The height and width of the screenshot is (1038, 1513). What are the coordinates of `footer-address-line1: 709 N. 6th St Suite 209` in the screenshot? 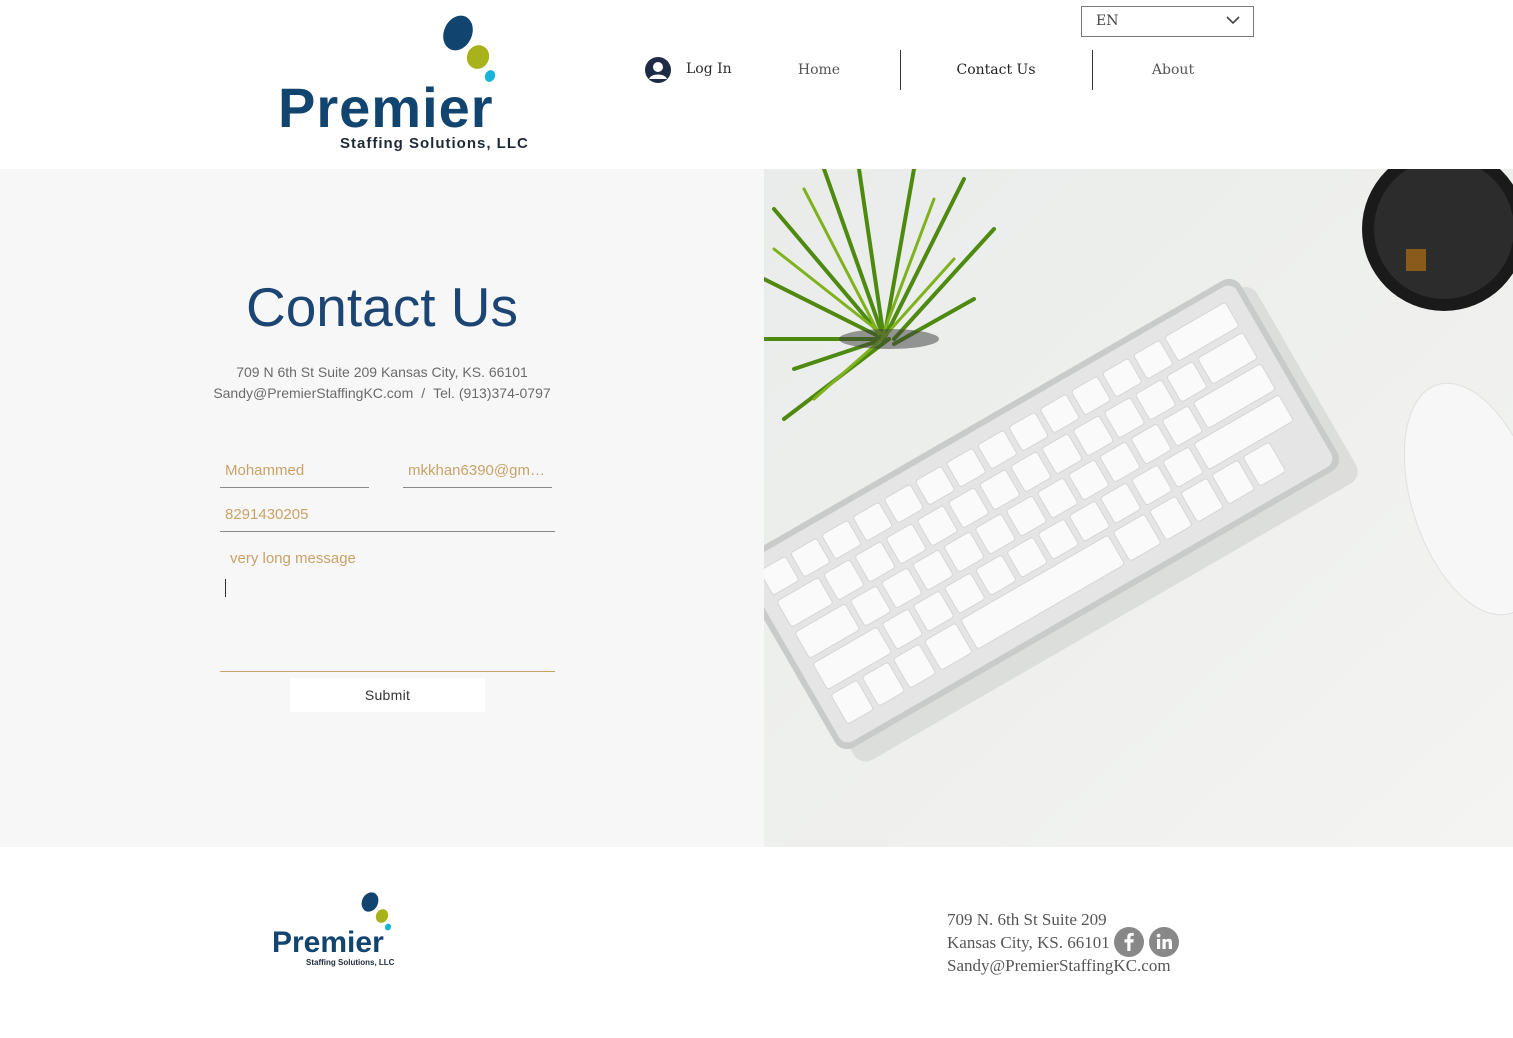 It's located at (1027, 919).